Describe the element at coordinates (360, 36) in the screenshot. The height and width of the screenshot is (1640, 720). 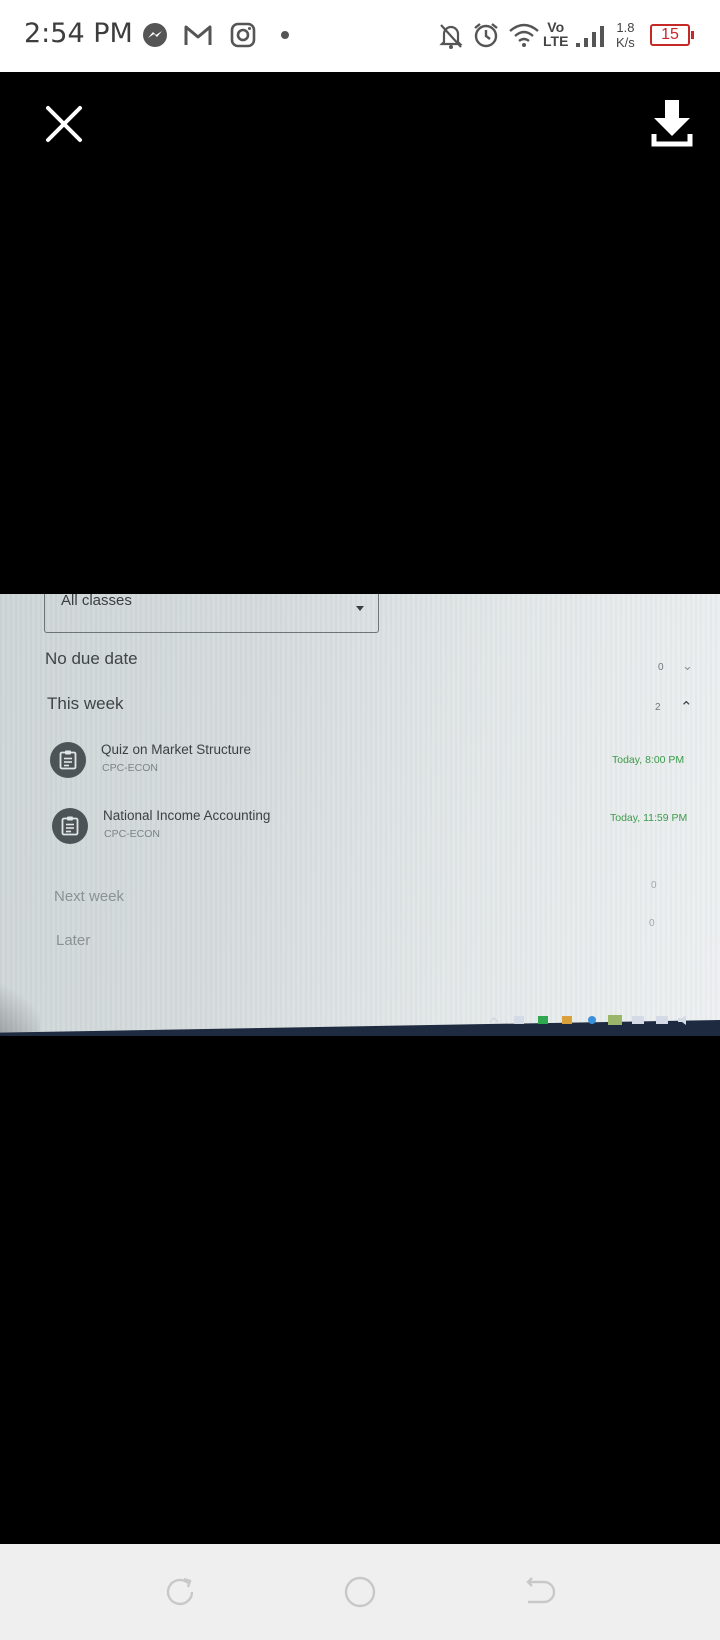
I see `status-bar: 2:54 PM Vo LTE 1.8 K/s 15` at that location.